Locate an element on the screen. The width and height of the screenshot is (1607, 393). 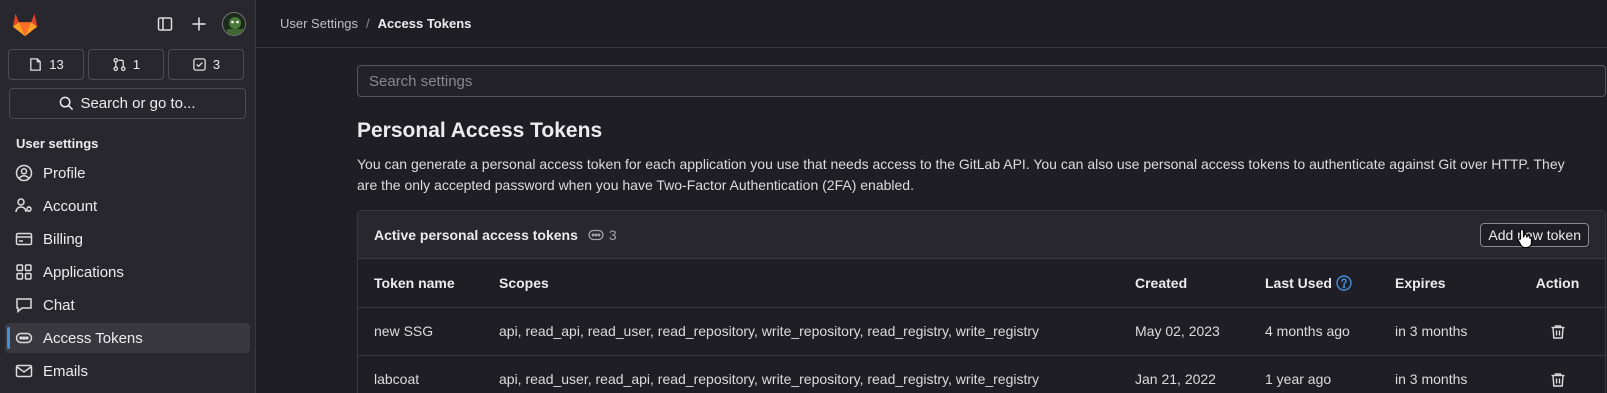
counters: 13 1 3 is located at coordinates (127, 64).